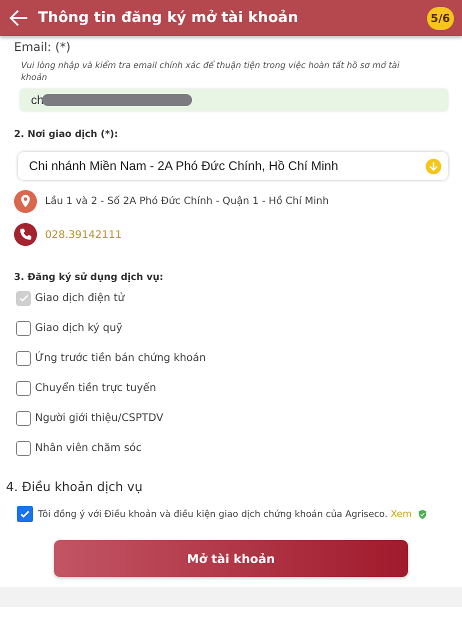  Describe the element at coordinates (99, 418) in the screenshot. I see `checkbox-label: Người giới thiệu/CSPTDV` at that location.